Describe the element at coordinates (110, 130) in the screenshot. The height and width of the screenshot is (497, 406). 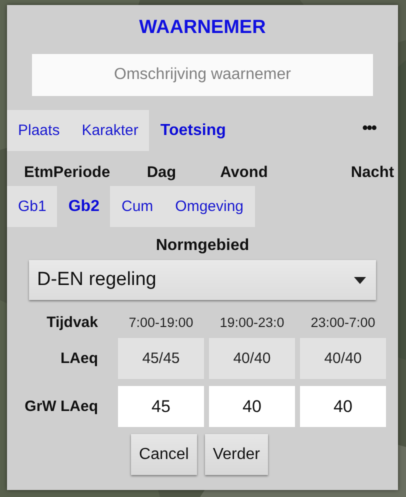
I see `tab: Karakter` at that location.